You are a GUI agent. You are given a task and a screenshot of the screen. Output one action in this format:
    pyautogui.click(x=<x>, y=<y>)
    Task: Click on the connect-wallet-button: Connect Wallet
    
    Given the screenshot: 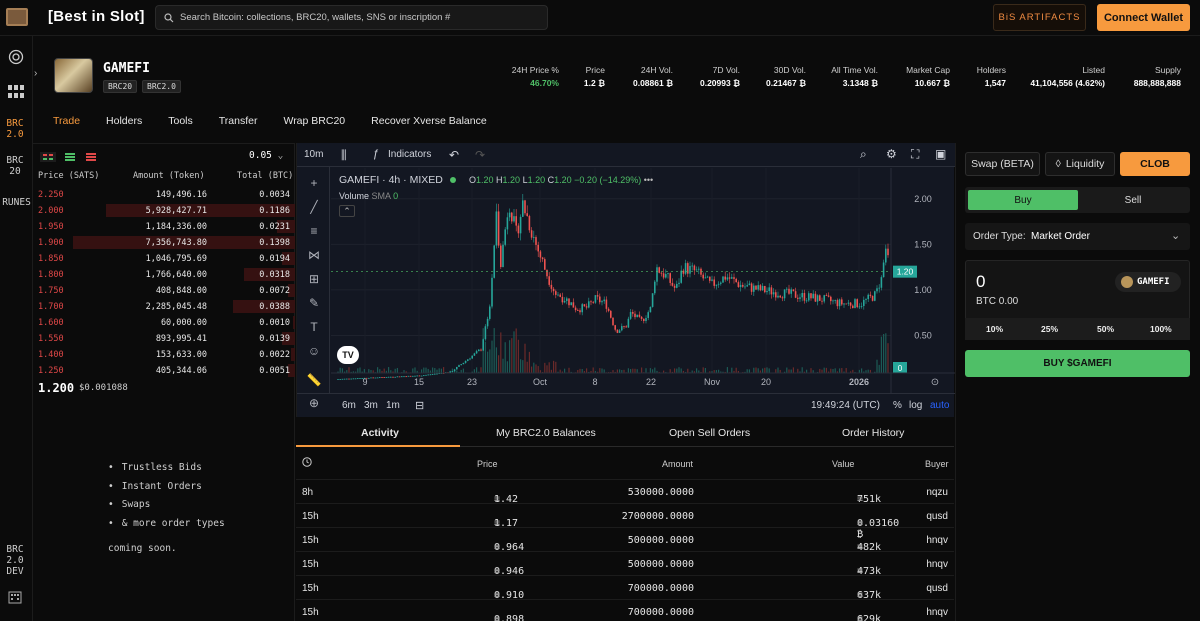 What is the action you would take?
    pyautogui.click(x=1143, y=17)
    